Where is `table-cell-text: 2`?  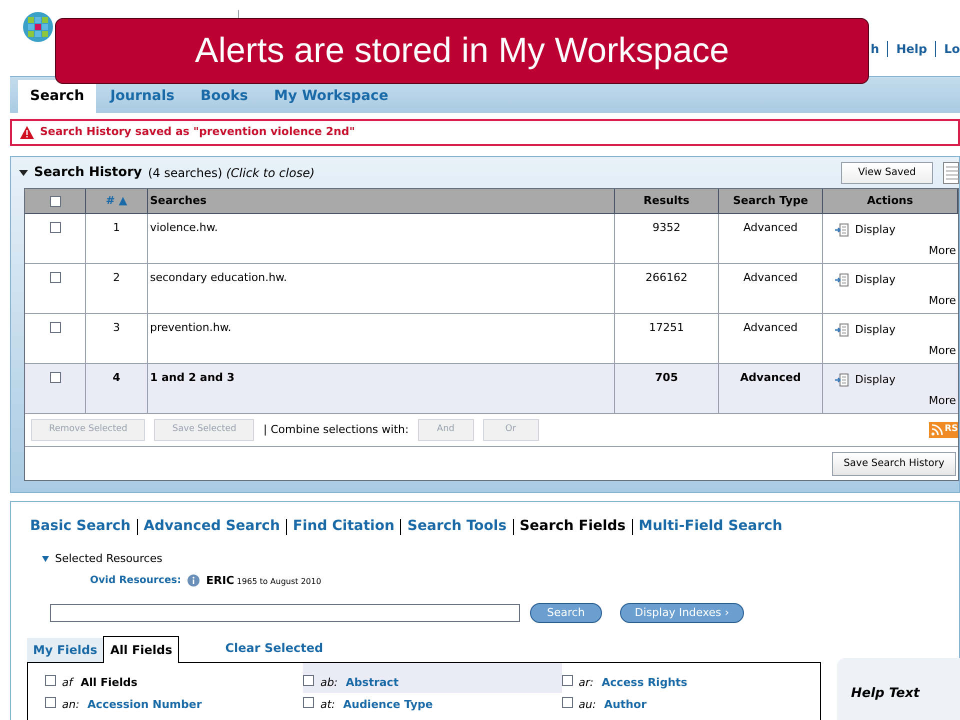 table-cell-text: 2 is located at coordinates (116, 278).